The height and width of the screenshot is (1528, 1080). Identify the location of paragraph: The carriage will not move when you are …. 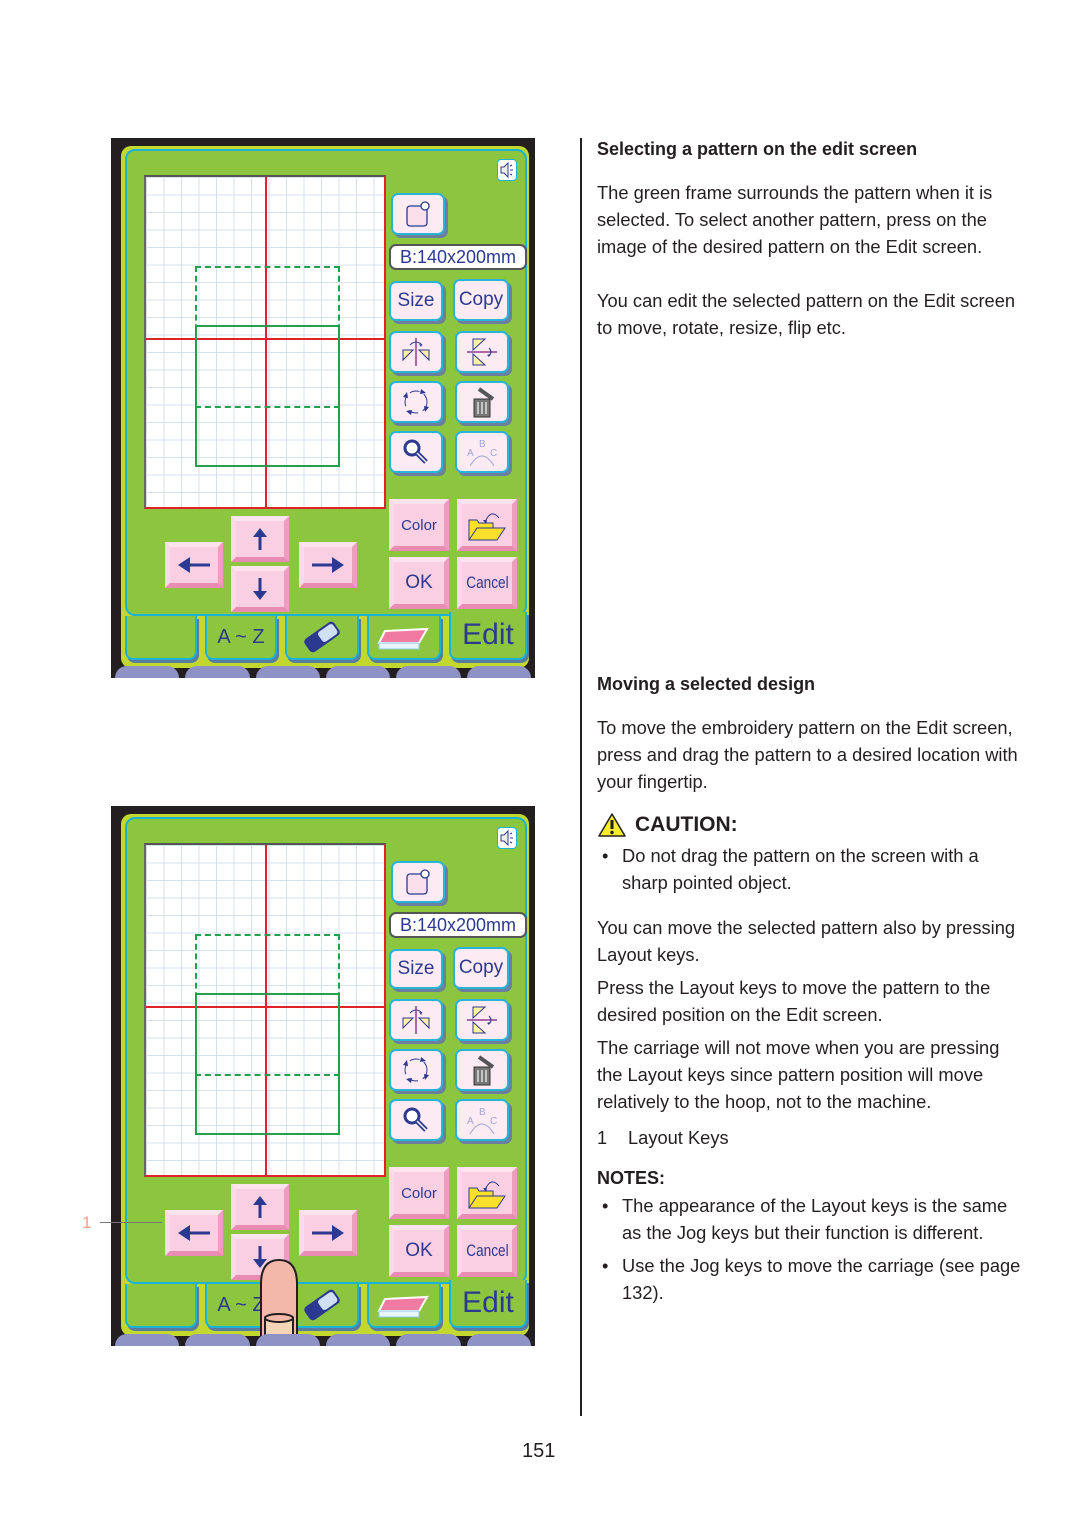
(798, 1074).